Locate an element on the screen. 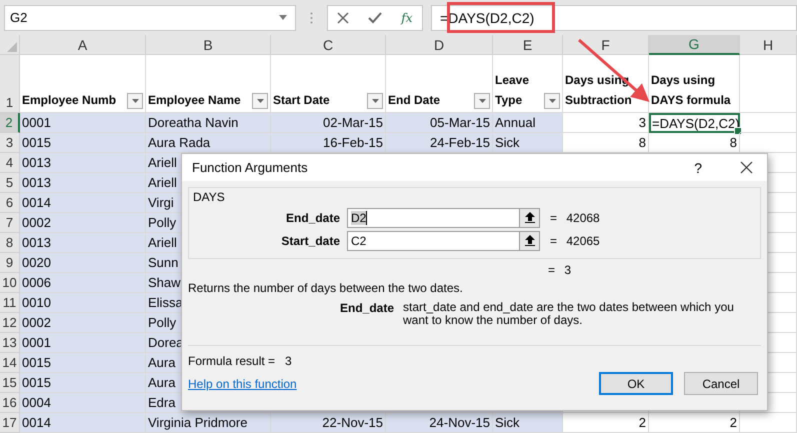  argument-value: = 42068 is located at coordinates (575, 217).